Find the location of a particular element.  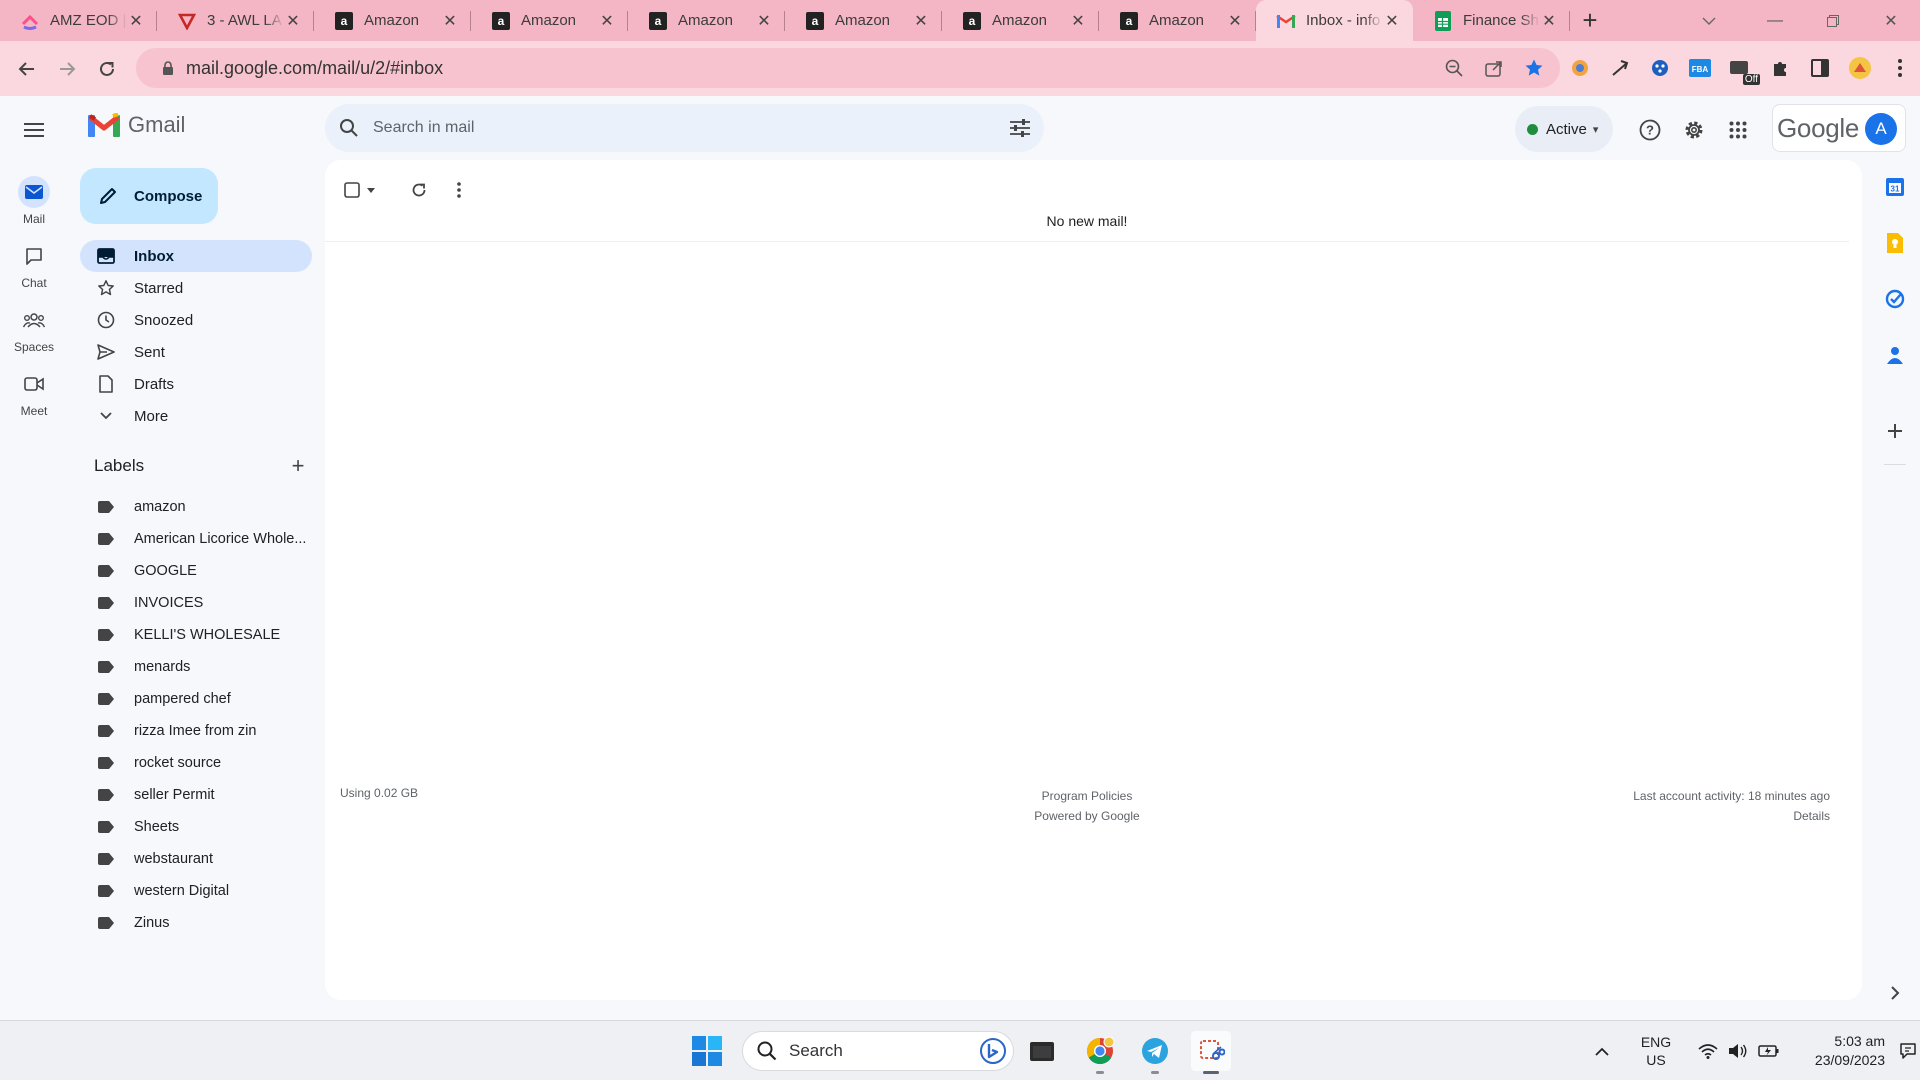

file-explorer-icon is located at coordinates (1042, 1051).